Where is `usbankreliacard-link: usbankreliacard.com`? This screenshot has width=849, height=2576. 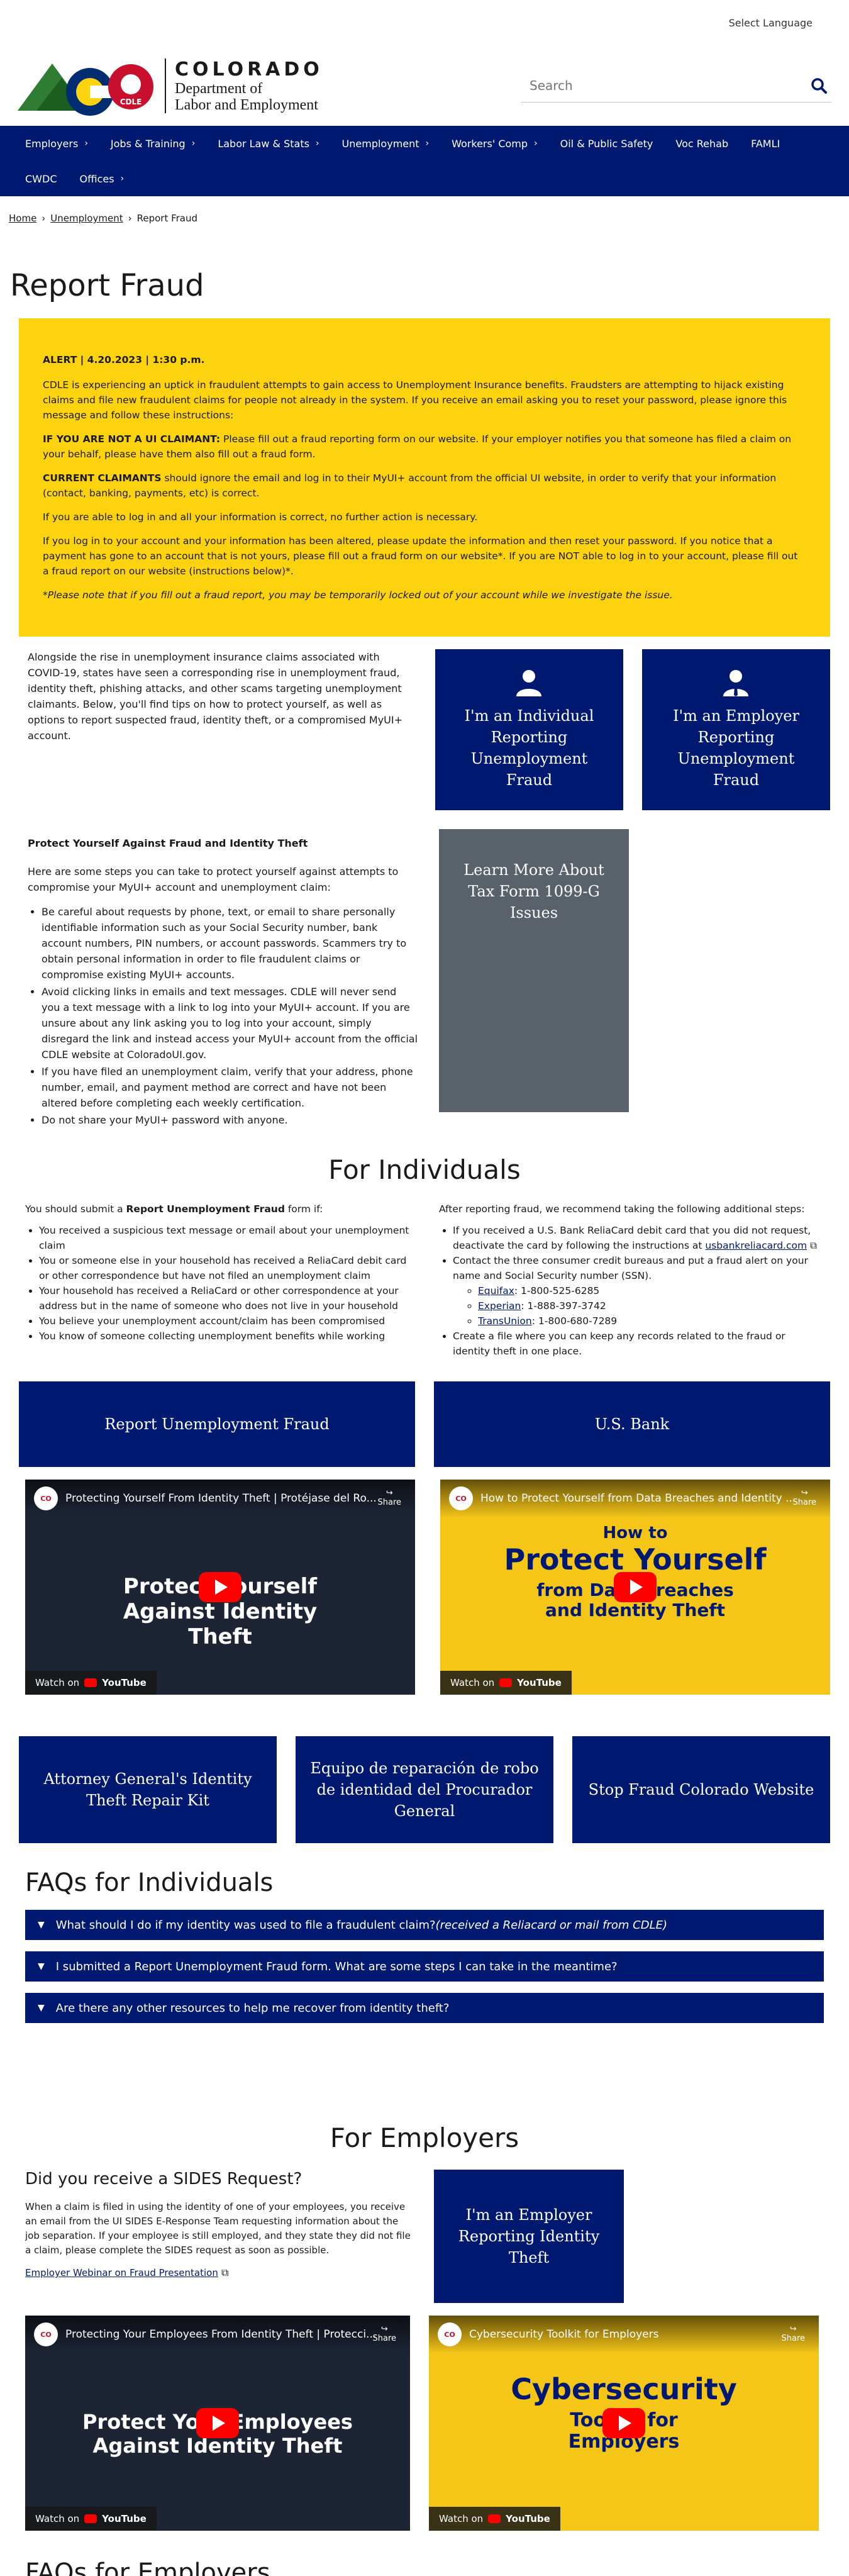 usbankreliacard-link: usbankreliacard.com is located at coordinates (756, 1245).